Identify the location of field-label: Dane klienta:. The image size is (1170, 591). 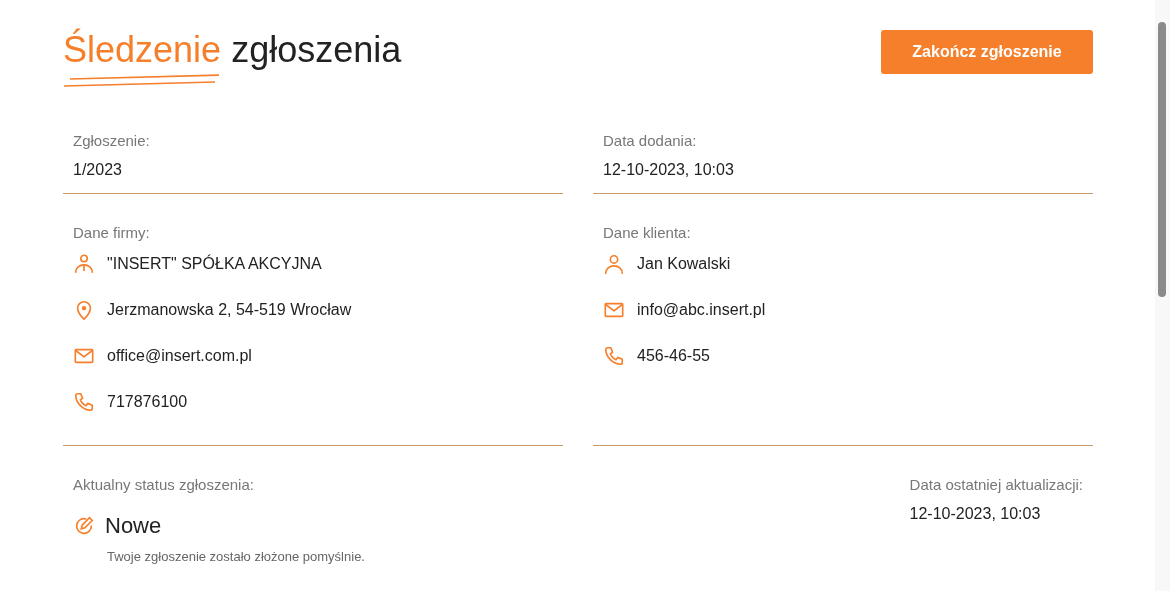
(647, 232).